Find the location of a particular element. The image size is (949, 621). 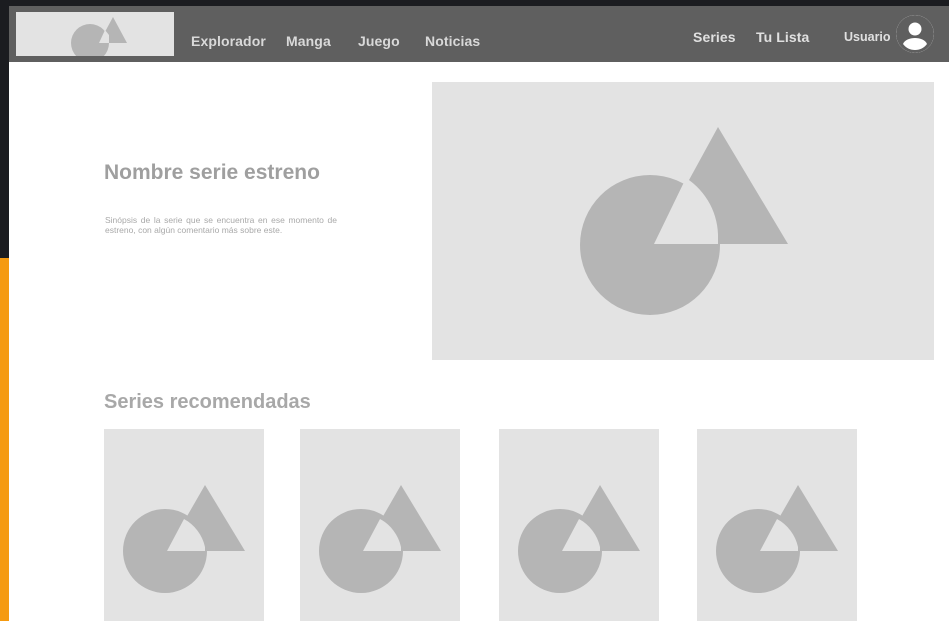

section-title-recommended: Series recomendadas is located at coordinates (207, 402).